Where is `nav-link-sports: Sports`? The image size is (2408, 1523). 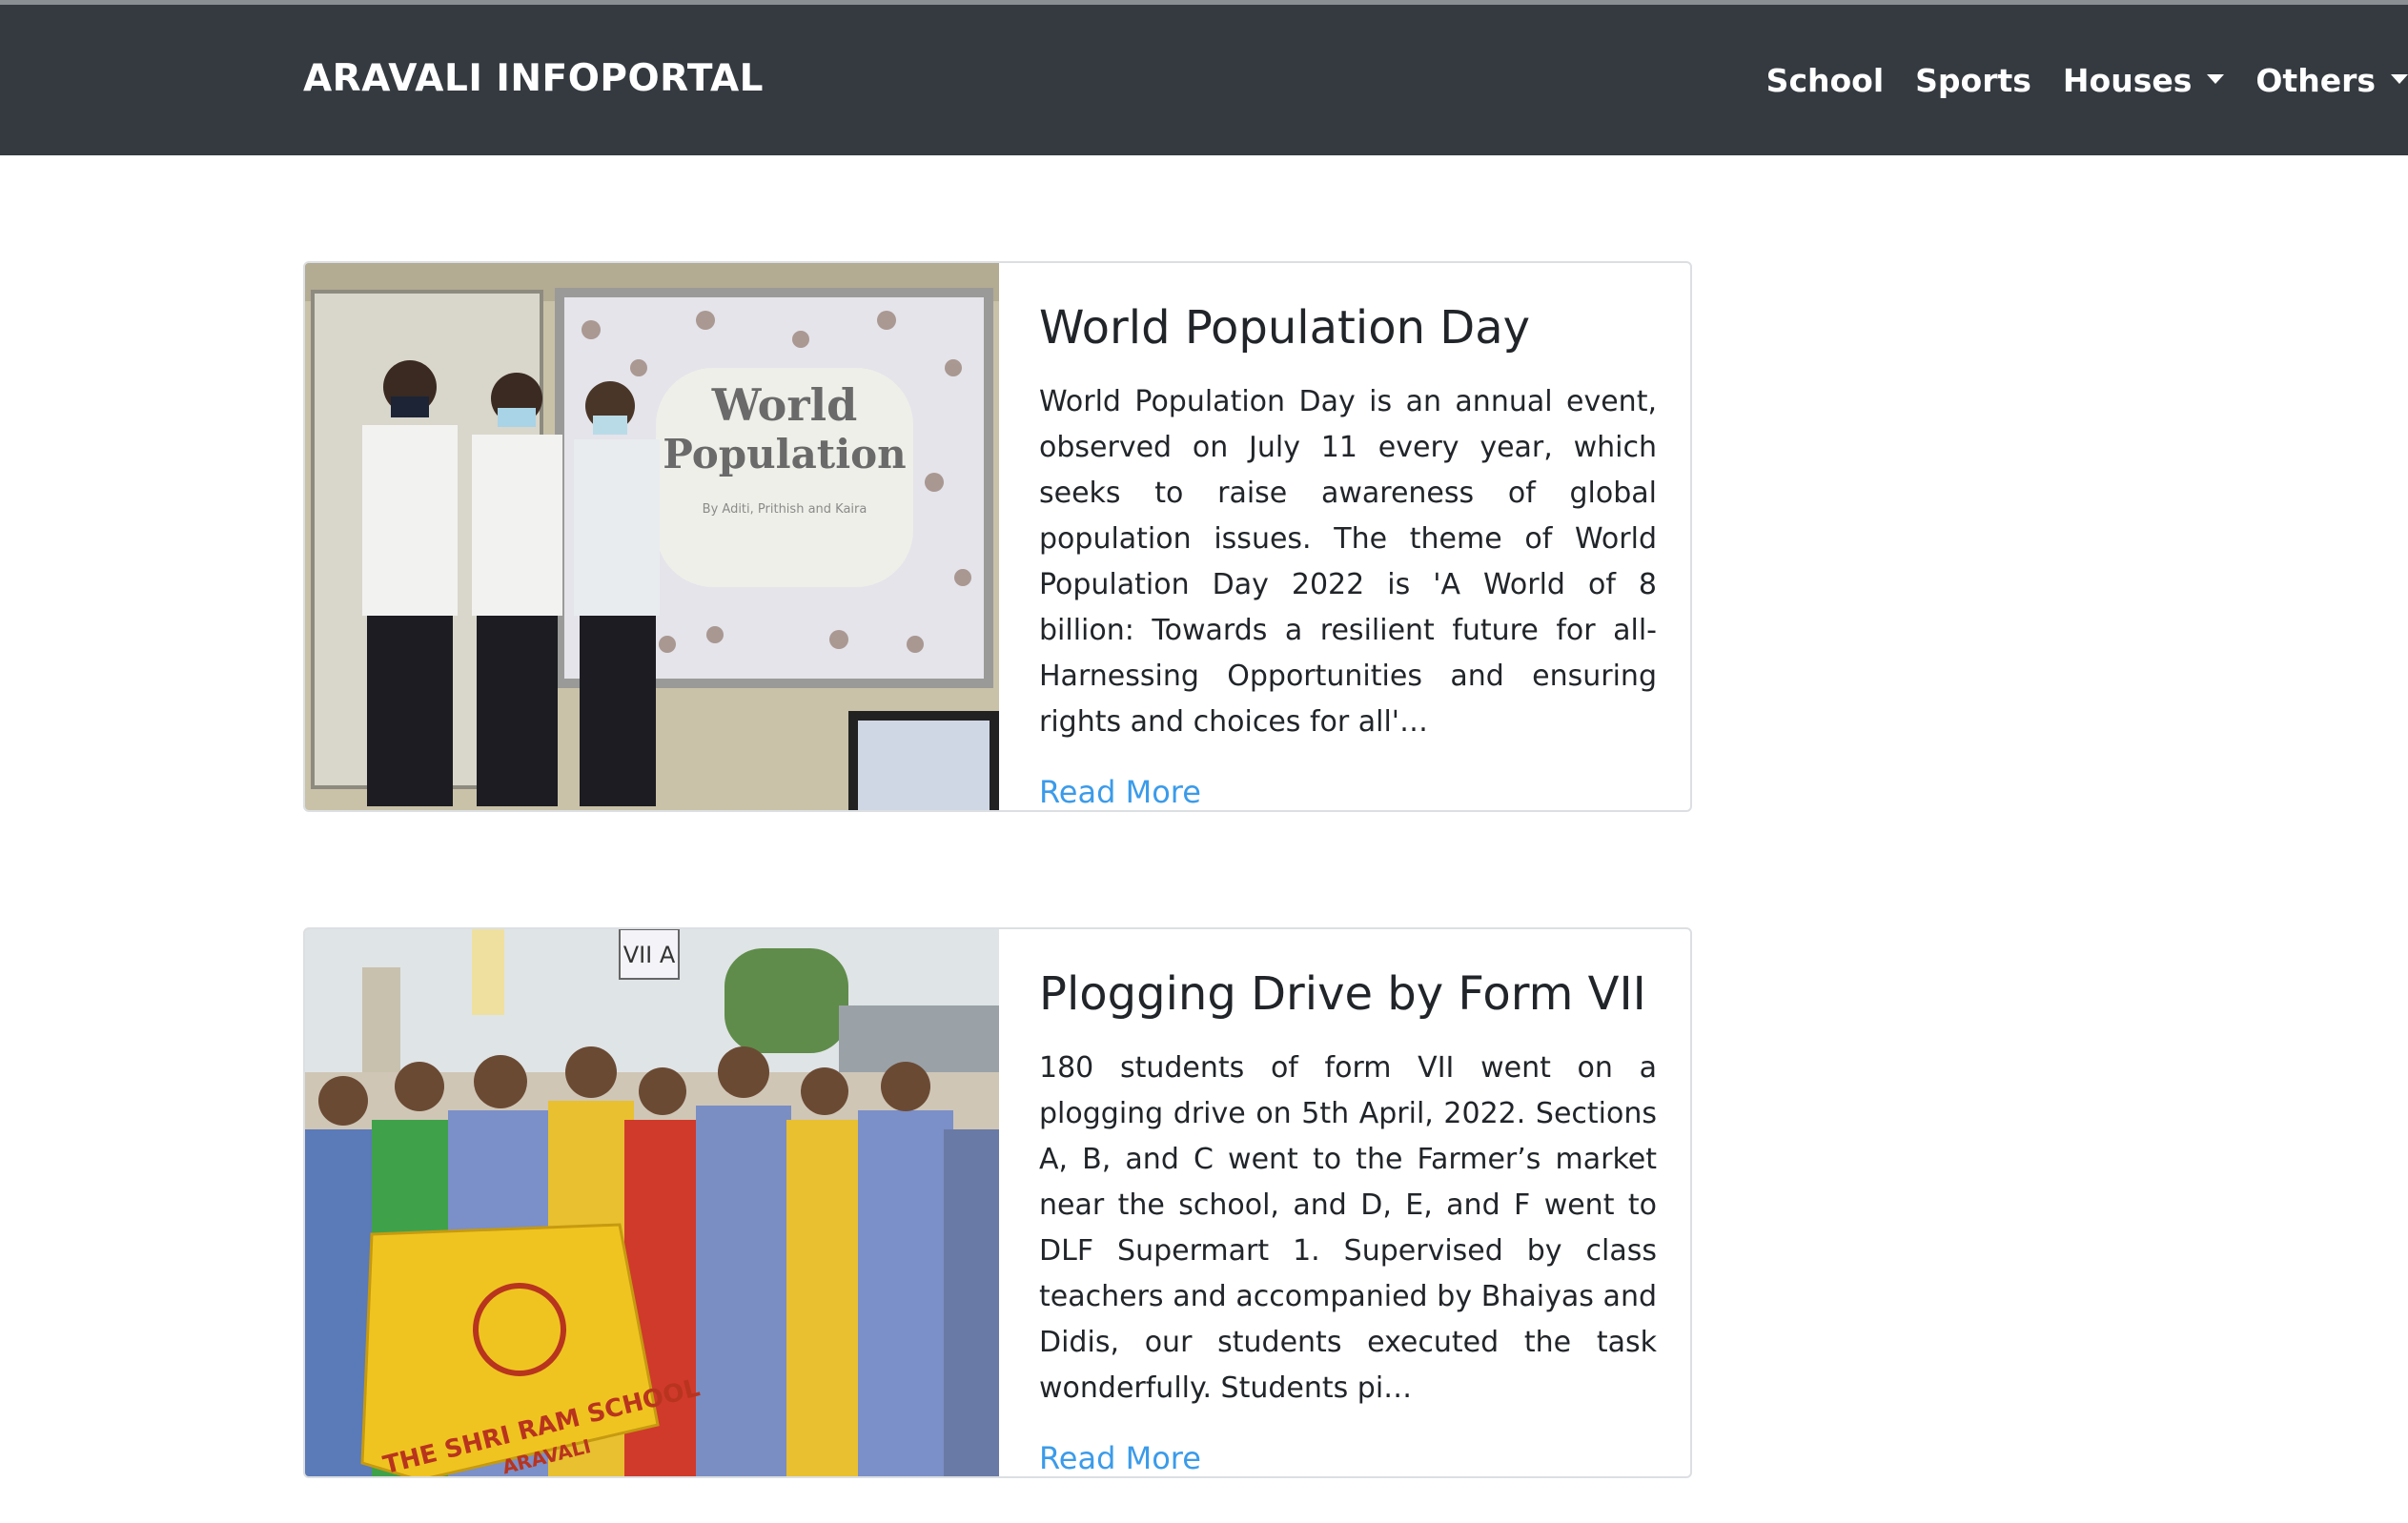
nav-link-sports: Sports is located at coordinates (1973, 80).